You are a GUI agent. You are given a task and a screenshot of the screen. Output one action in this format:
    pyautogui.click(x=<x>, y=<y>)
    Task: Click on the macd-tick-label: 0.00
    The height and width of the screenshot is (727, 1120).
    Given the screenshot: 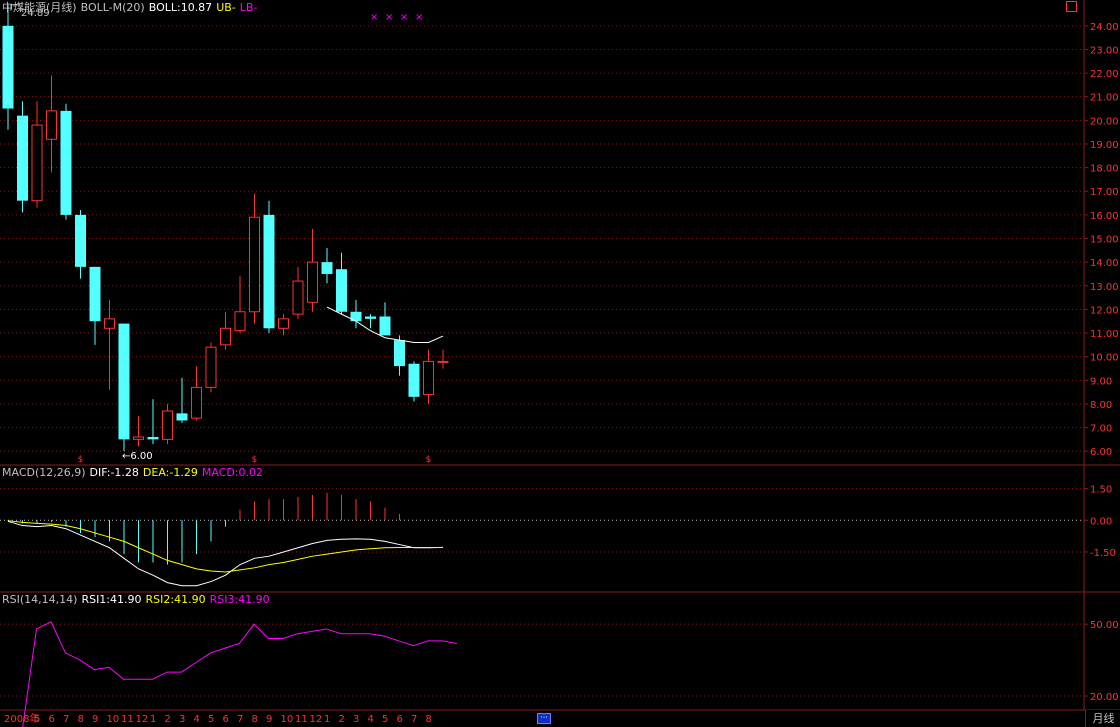 What is the action you would take?
    pyautogui.click(x=1101, y=521)
    